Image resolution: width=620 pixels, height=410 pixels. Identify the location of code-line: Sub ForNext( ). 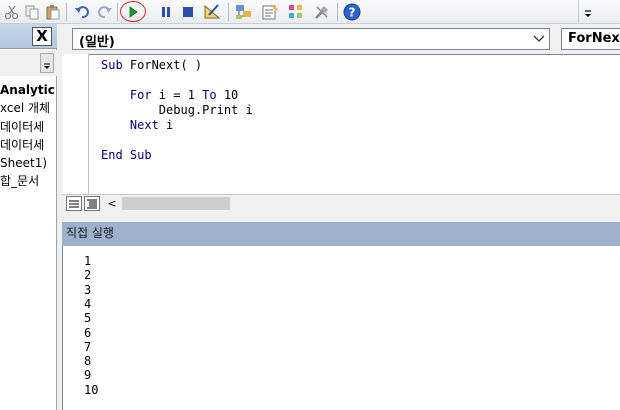
(151, 65).